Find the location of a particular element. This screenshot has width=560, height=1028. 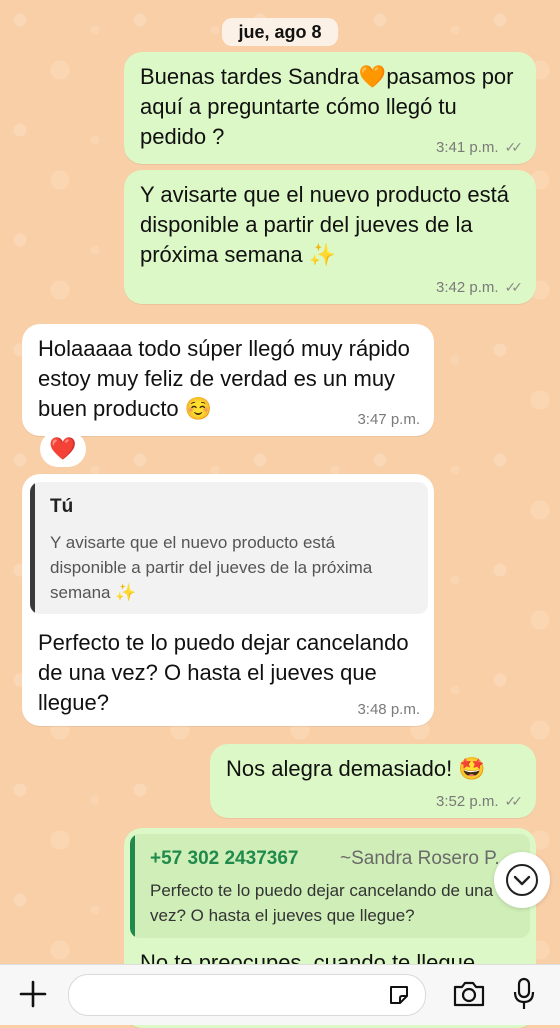

message-meta: 3:48 p.m. is located at coordinates (388, 709).